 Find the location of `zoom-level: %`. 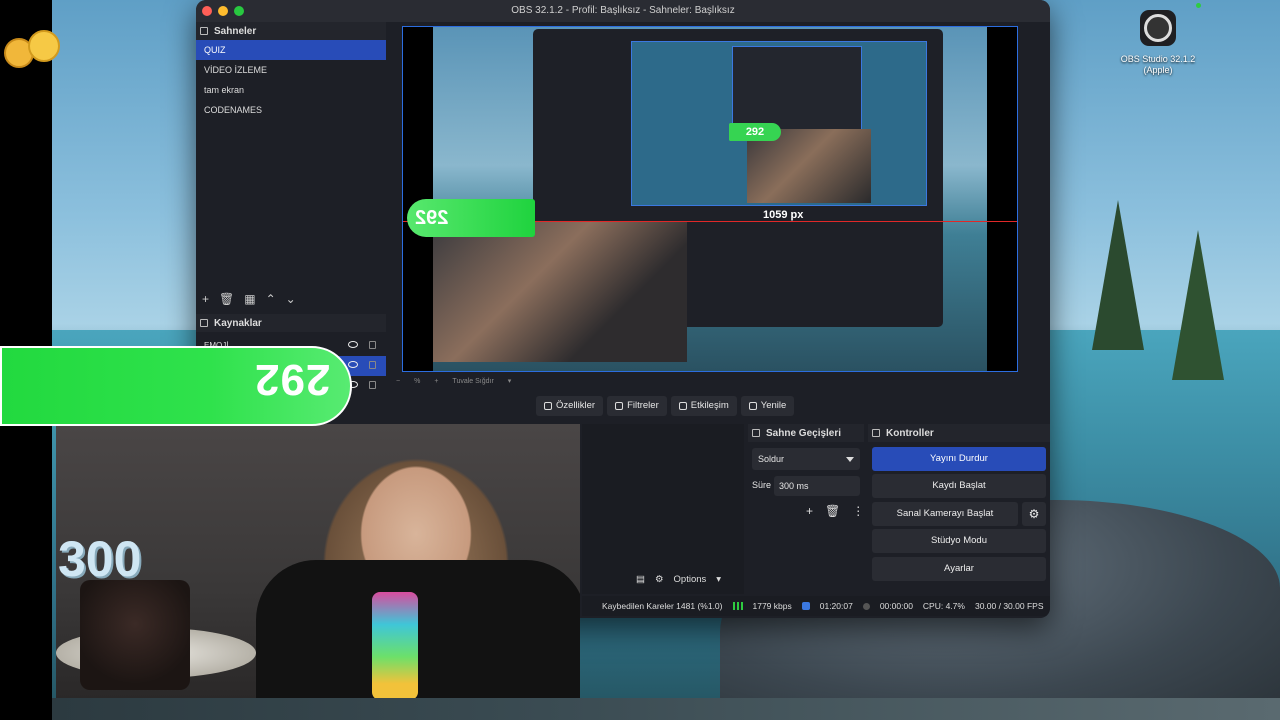

zoom-level: % is located at coordinates (417, 381).